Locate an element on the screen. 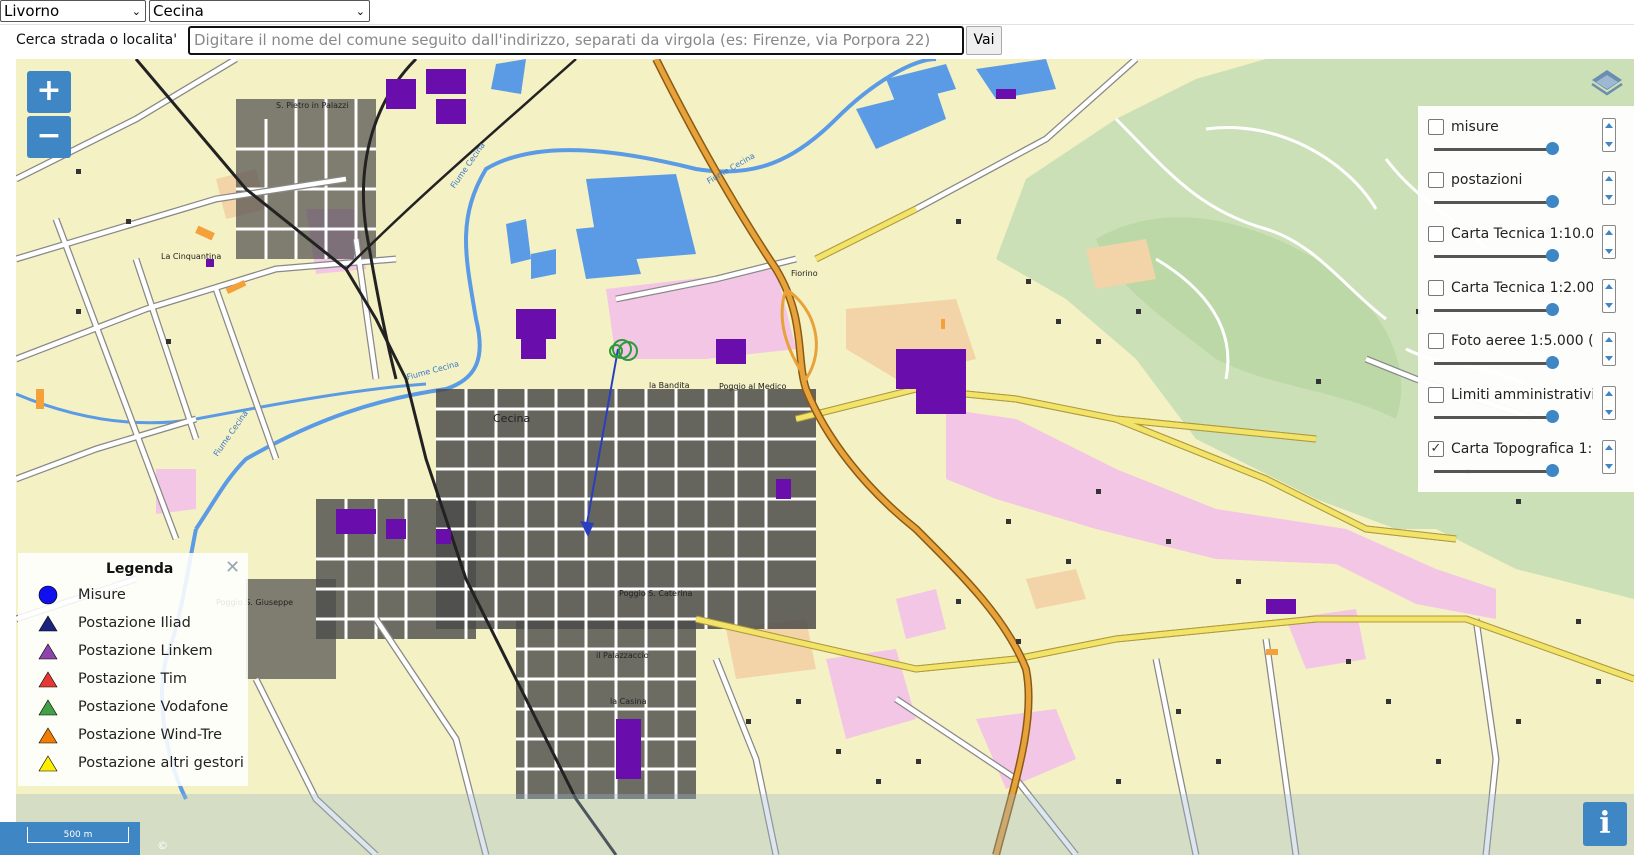 The image size is (1634, 855). info-button: i is located at coordinates (1605, 824).